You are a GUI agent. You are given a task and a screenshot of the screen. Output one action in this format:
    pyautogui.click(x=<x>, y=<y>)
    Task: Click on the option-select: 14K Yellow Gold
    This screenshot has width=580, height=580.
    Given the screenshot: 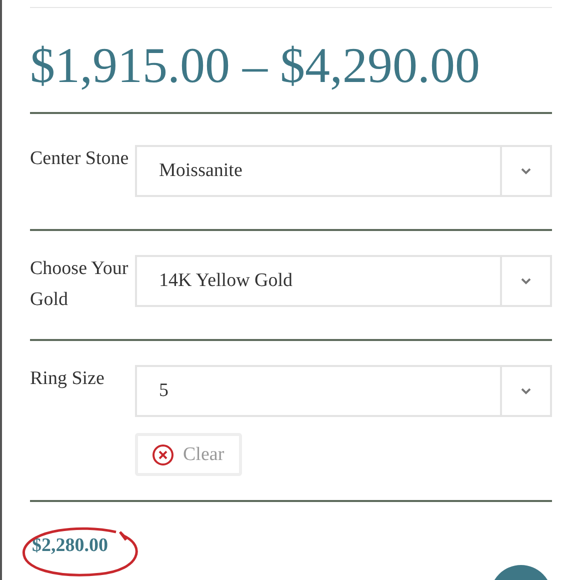 What is the action you would take?
    pyautogui.click(x=343, y=281)
    